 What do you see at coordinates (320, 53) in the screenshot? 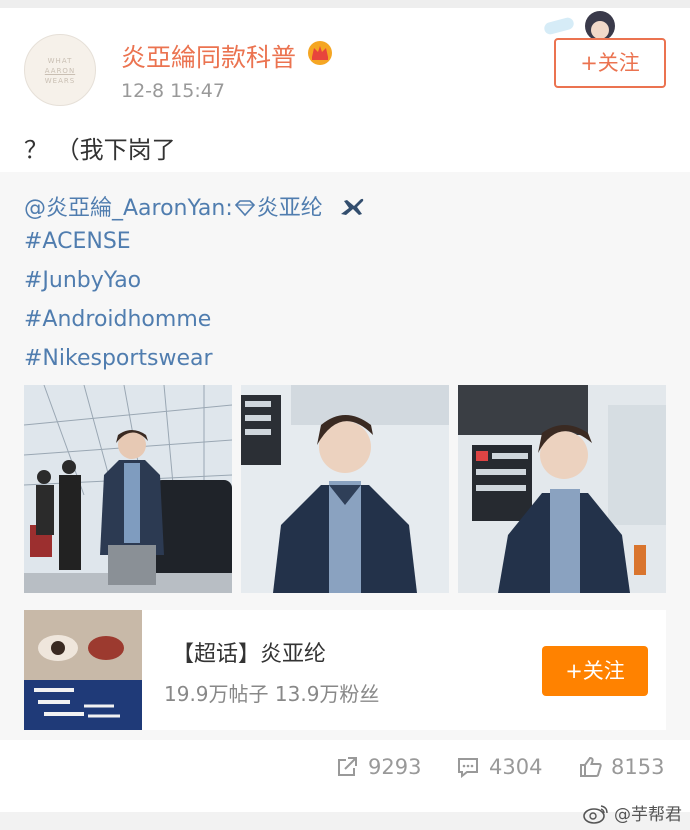
I see `crown-badge-icon` at bounding box center [320, 53].